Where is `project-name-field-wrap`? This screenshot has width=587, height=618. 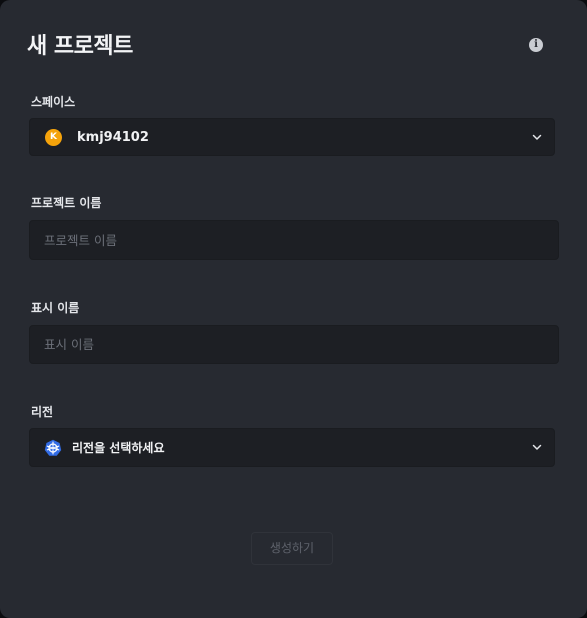
project-name-field-wrap is located at coordinates (294, 240).